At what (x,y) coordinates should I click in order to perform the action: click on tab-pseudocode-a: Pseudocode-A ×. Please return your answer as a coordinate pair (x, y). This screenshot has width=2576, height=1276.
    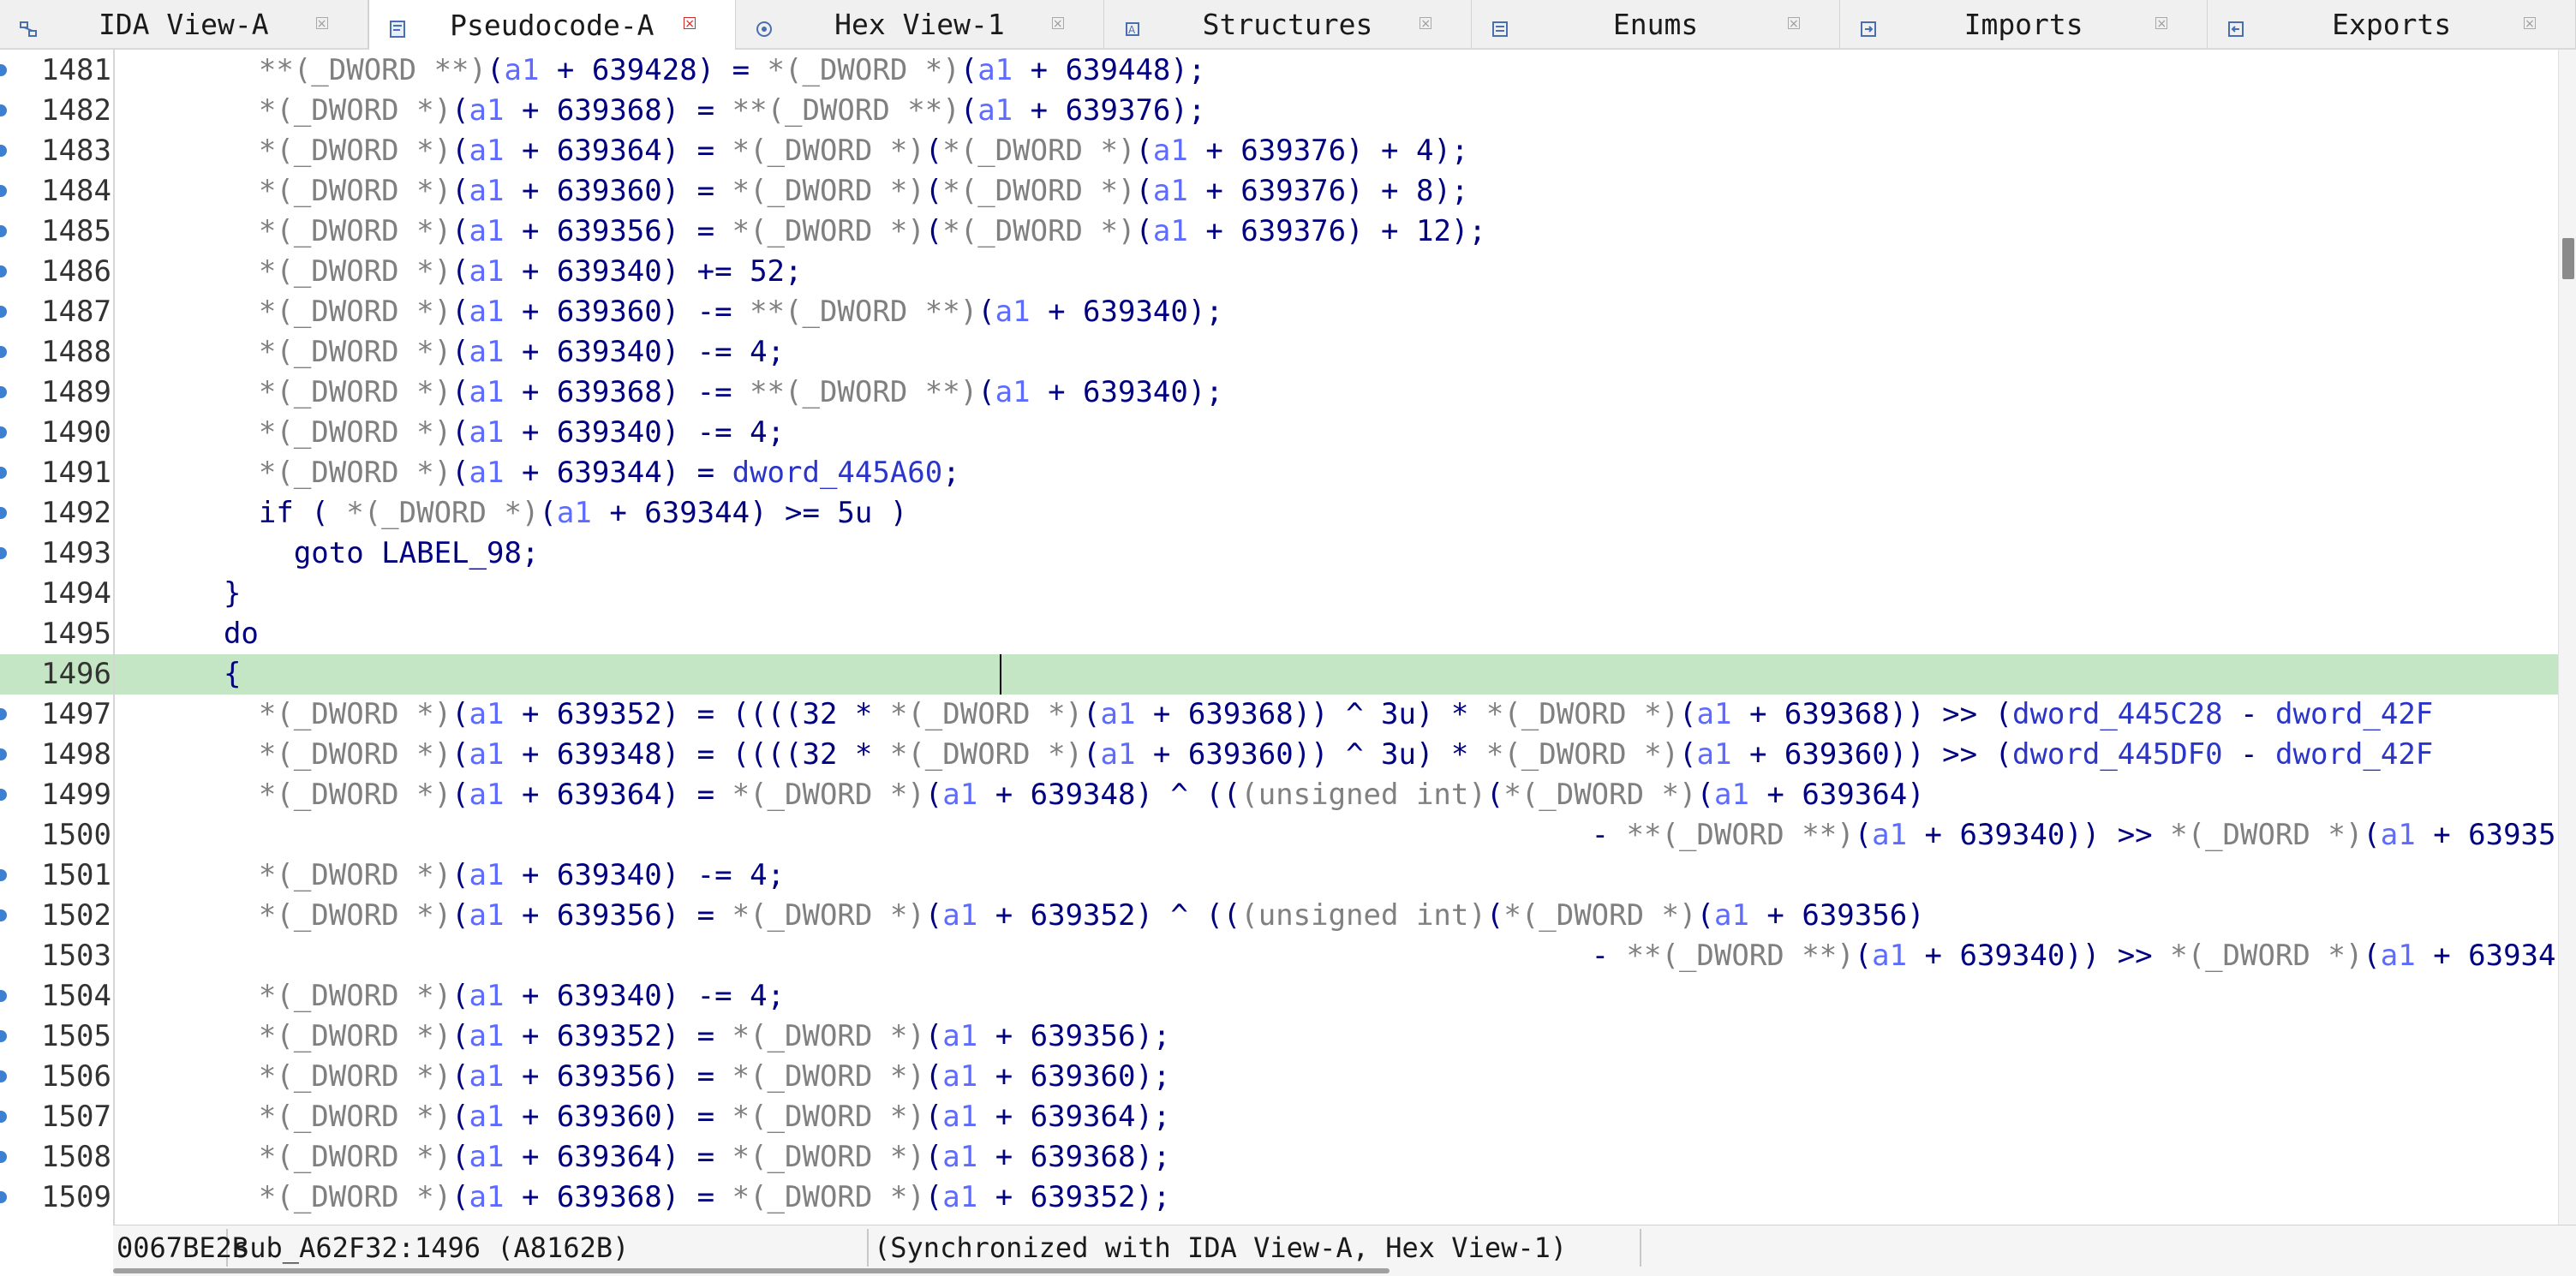
    Looking at the image, I should click on (553, 25).